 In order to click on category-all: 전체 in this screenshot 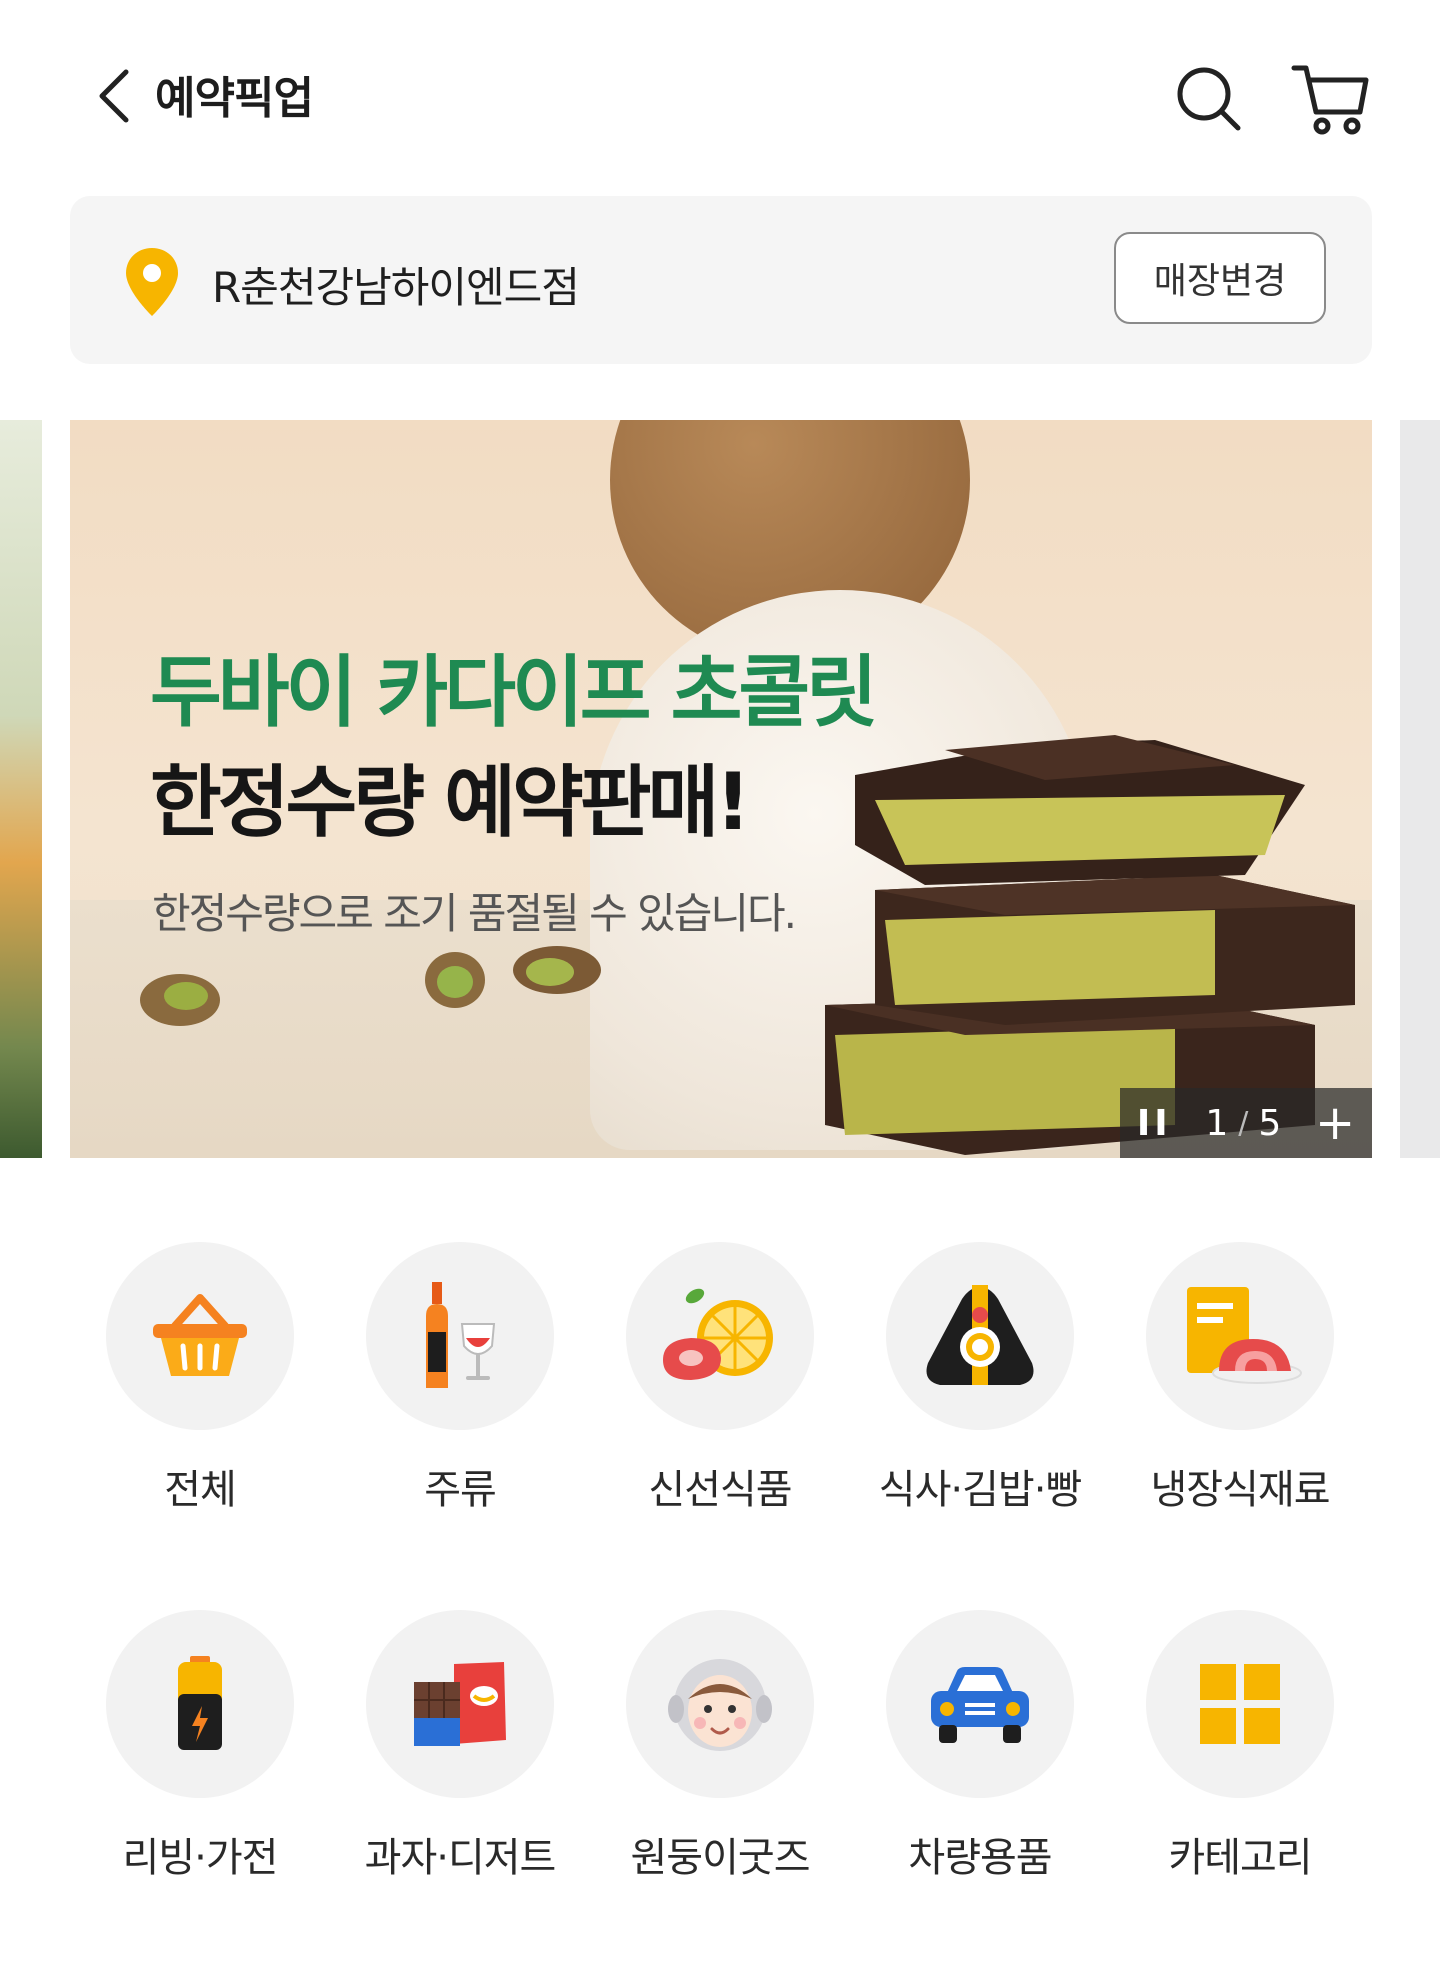, I will do `click(200, 1382)`.